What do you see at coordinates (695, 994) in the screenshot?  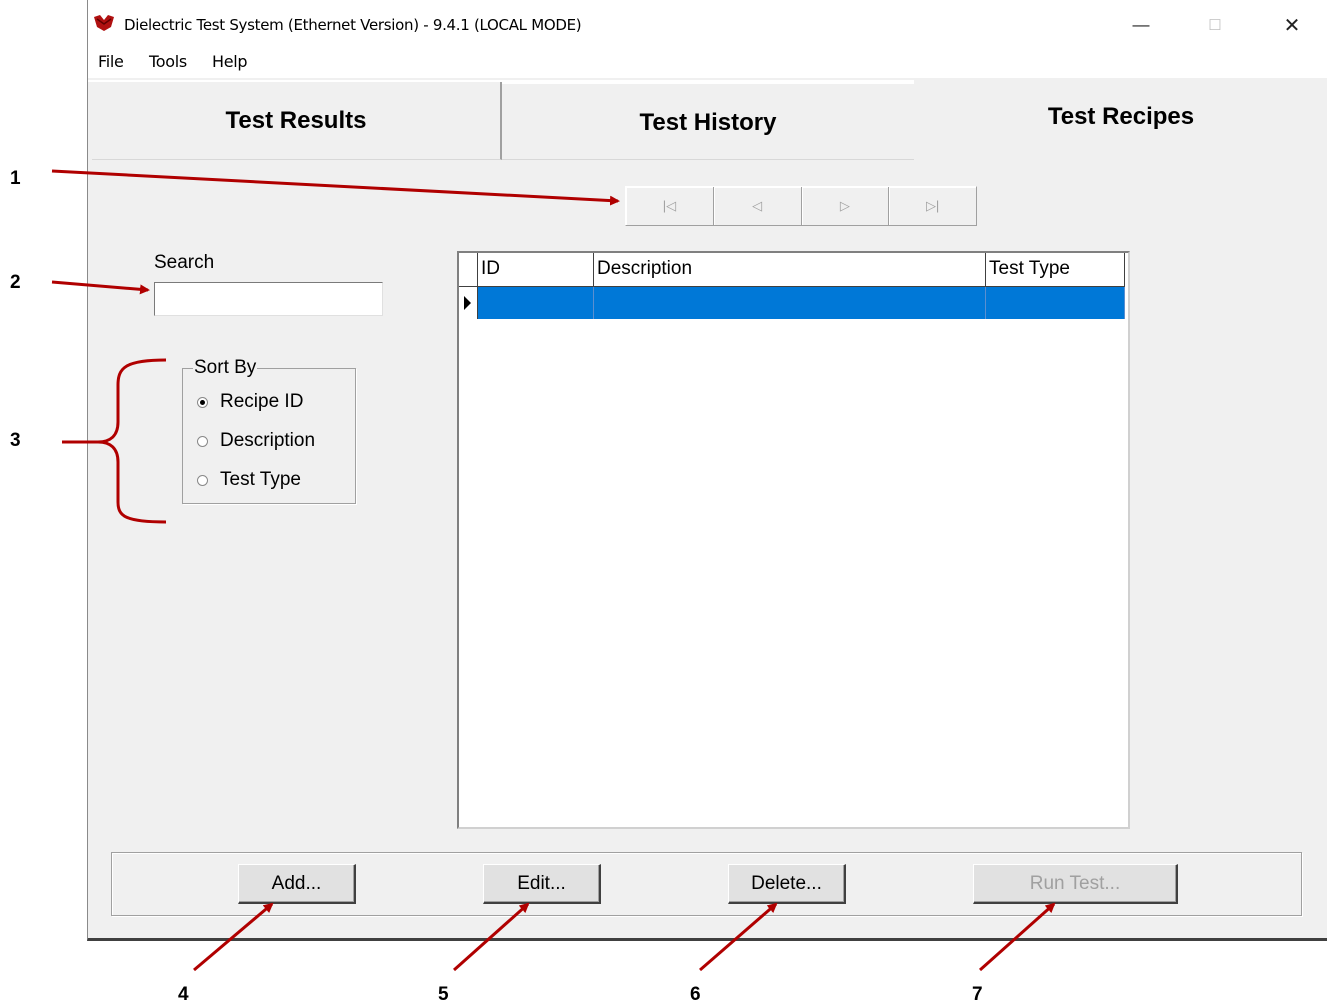 I see `callout-label-6: 6` at bounding box center [695, 994].